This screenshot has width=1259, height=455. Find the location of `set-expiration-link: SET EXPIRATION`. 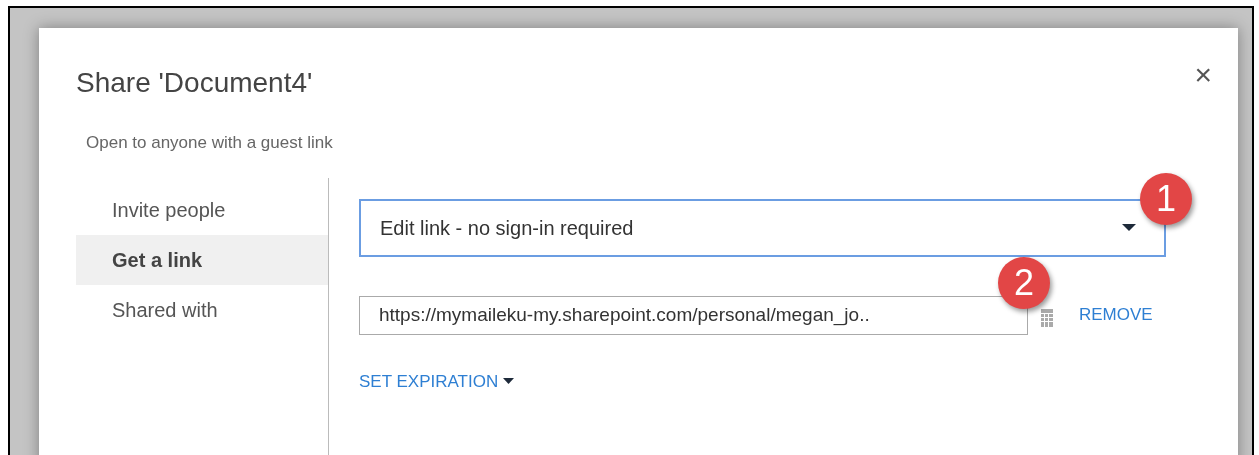

set-expiration-link: SET EXPIRATION is located at coordinates (437, 381).